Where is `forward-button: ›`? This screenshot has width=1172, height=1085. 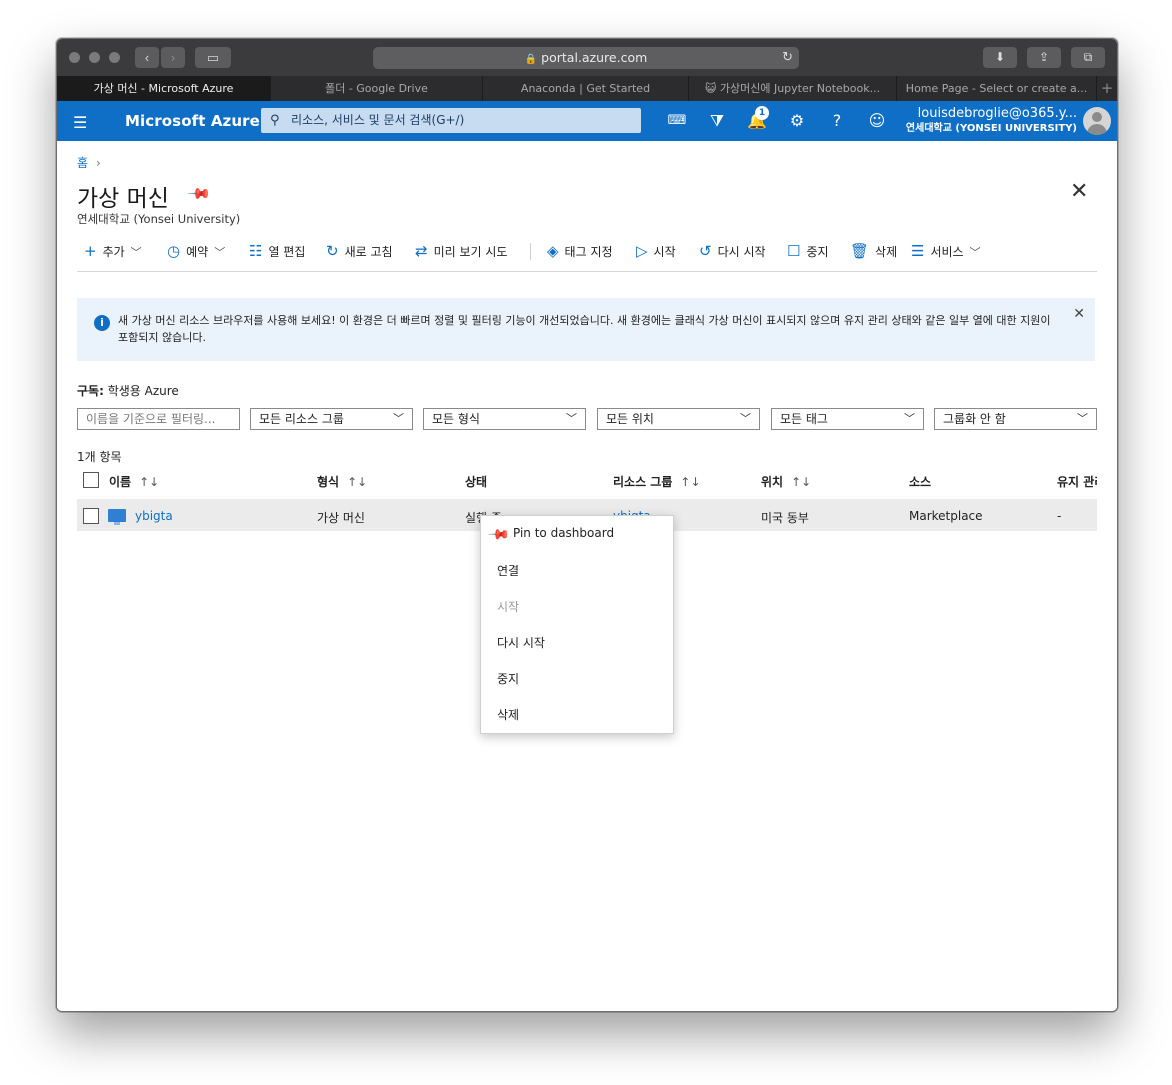 forward-button: › is located at coordinates (173, 57).